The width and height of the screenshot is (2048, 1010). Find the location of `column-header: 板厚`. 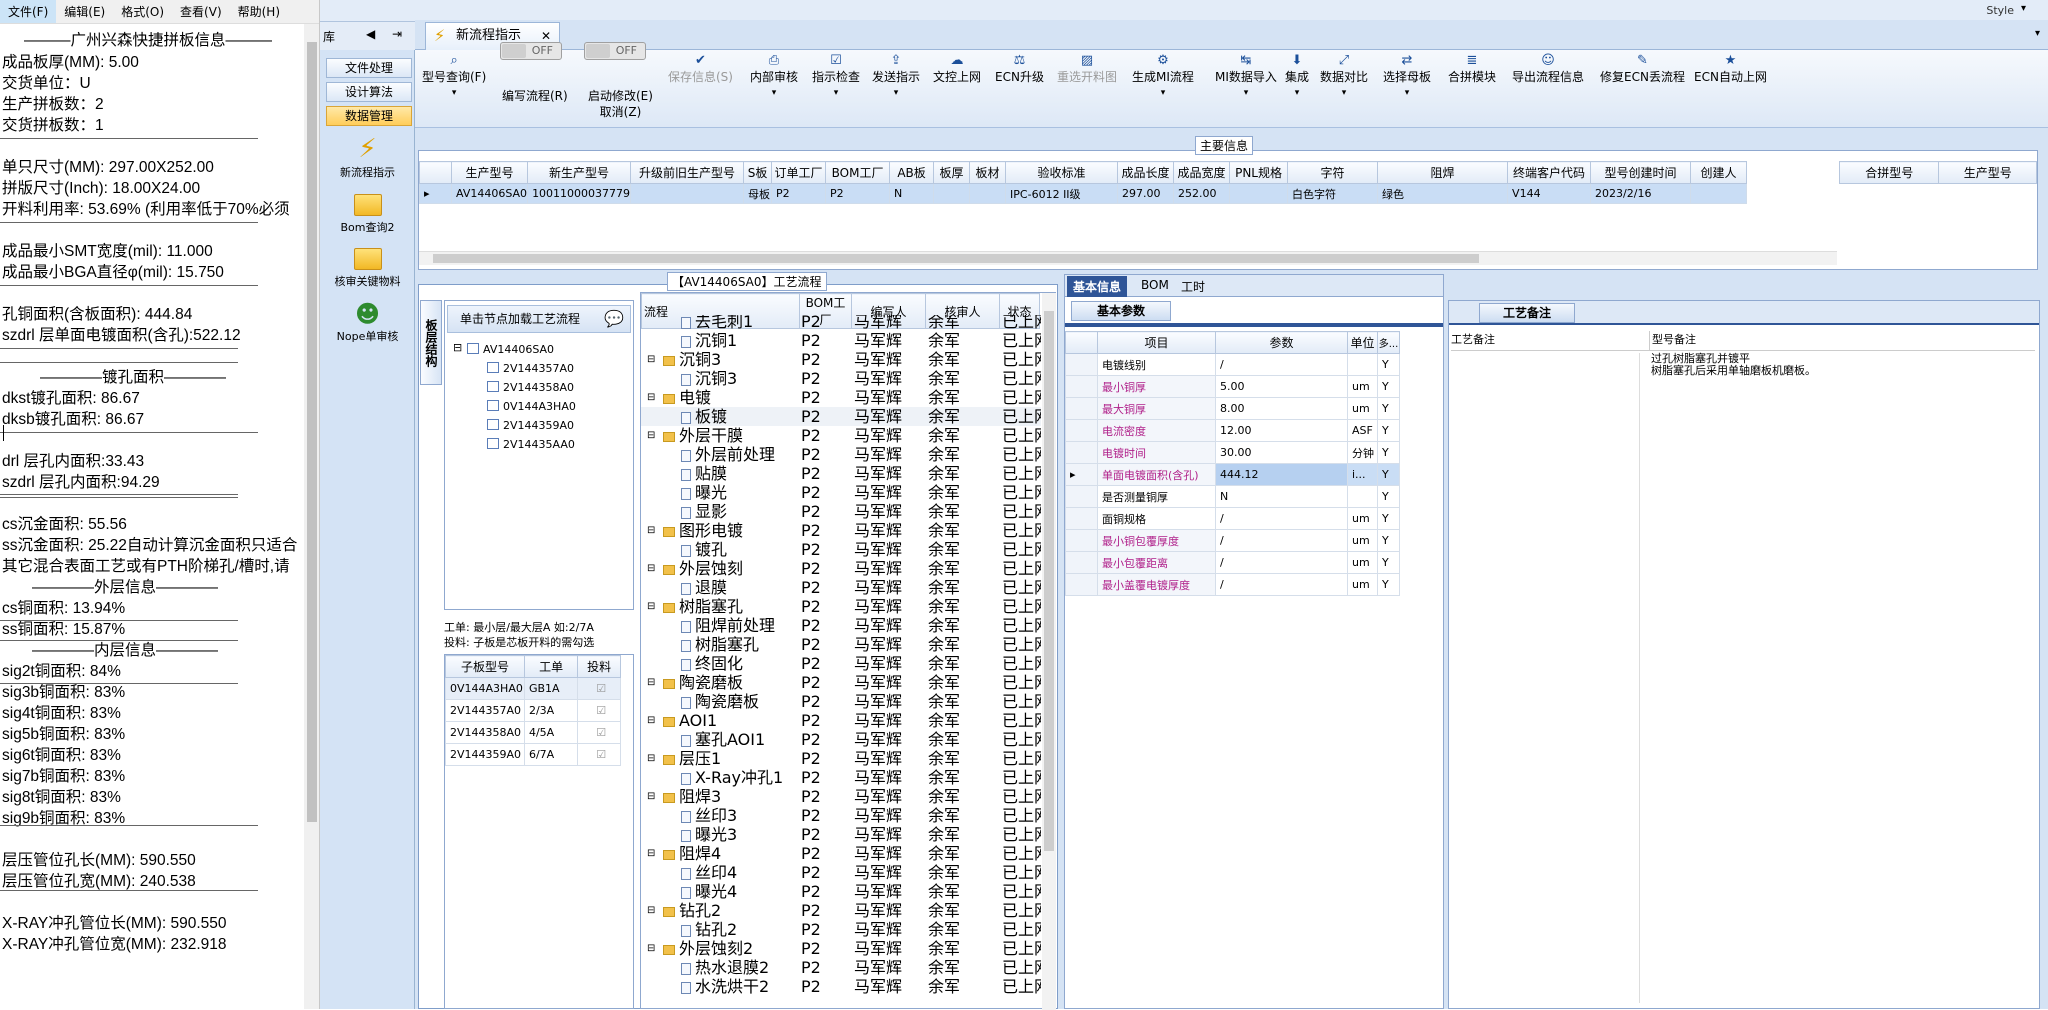

column-header: 板厚 is located at coordinates (952, 172).